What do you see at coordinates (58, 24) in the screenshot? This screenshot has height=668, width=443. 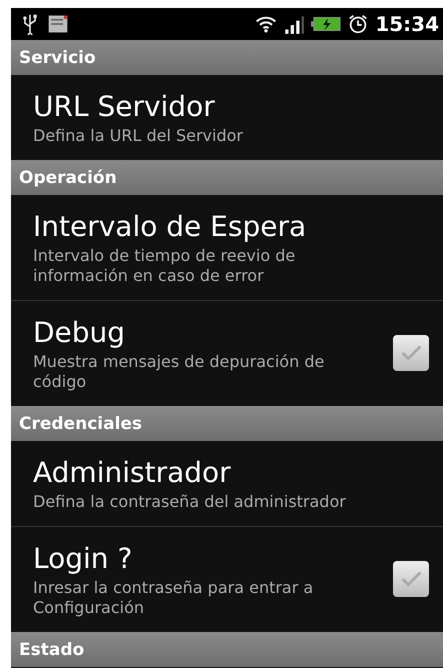 I see `notification-icon` at bounding box center [58, 24].